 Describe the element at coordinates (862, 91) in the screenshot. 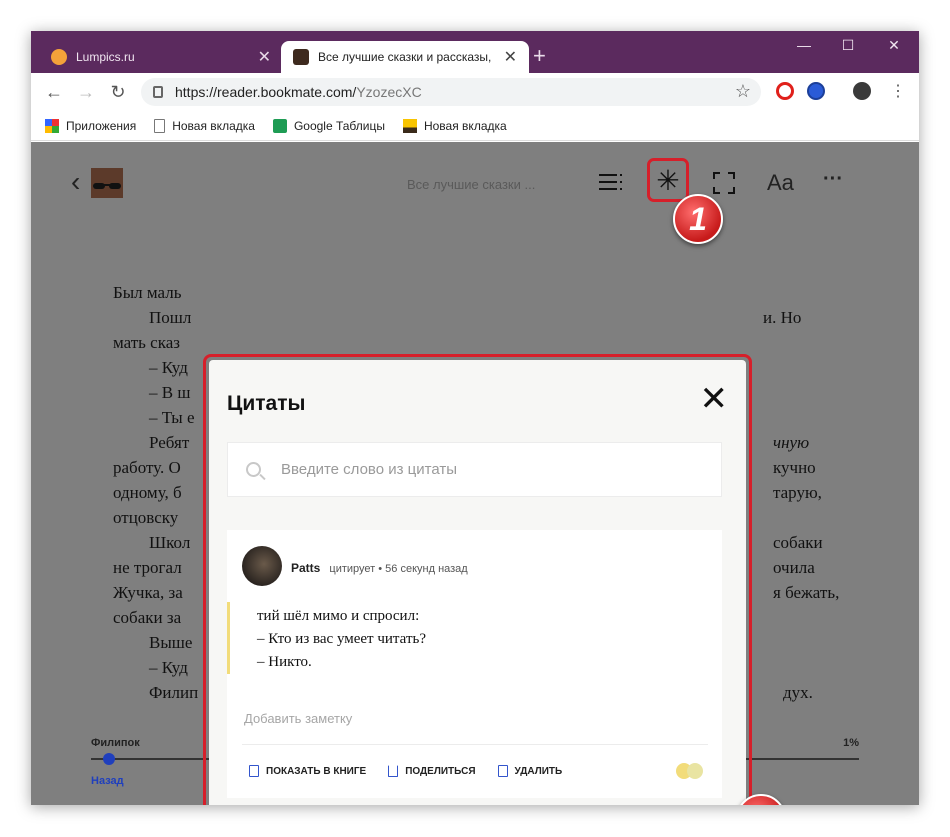

I see `profile-avatar-icon` at that location.